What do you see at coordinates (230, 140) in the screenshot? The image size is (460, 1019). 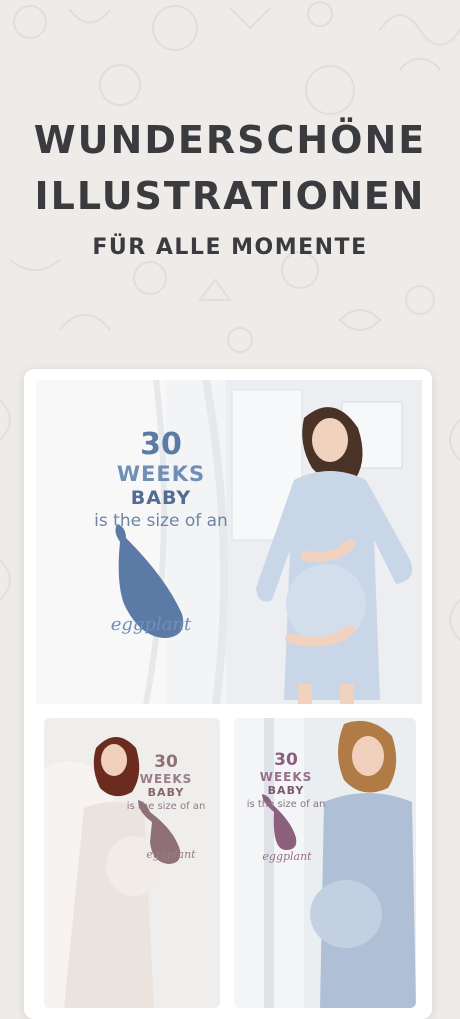 I see `headline-line-1: WUNDERSCHÖNE` at bounding box center [230, 140].